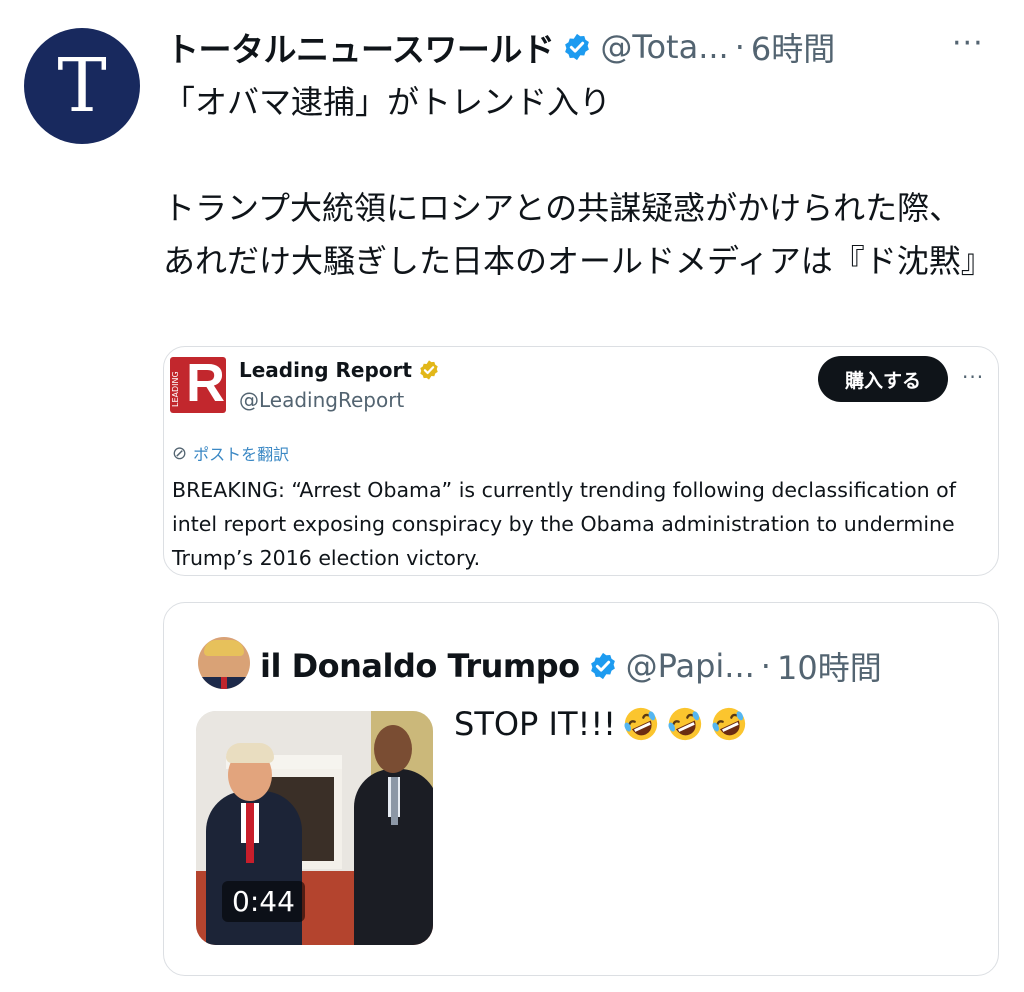 The height and width of the screenshot is (992, 1024). What do you see at coordinates (205, 385) in the screenshot?
I see `logo-letter: R` at bounding box center [205, 385].